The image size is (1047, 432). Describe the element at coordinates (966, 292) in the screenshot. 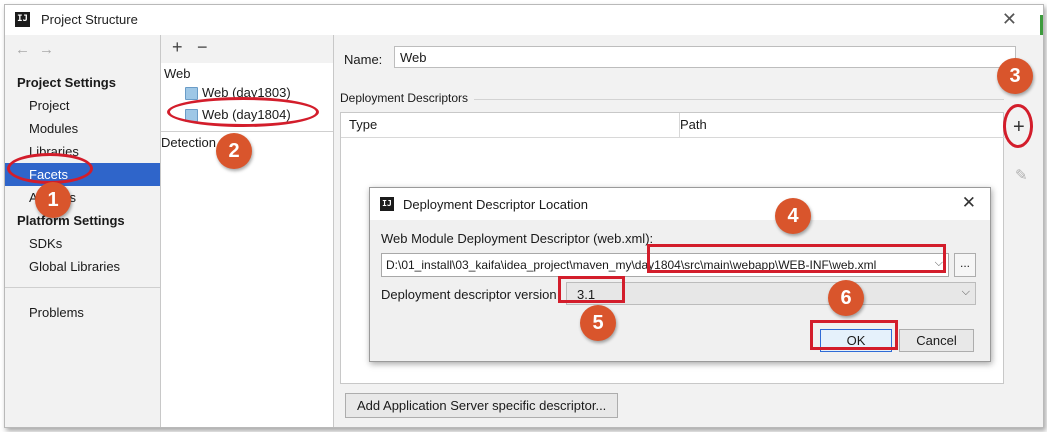

I see `chevron-down-icon: ⌵` at that location.